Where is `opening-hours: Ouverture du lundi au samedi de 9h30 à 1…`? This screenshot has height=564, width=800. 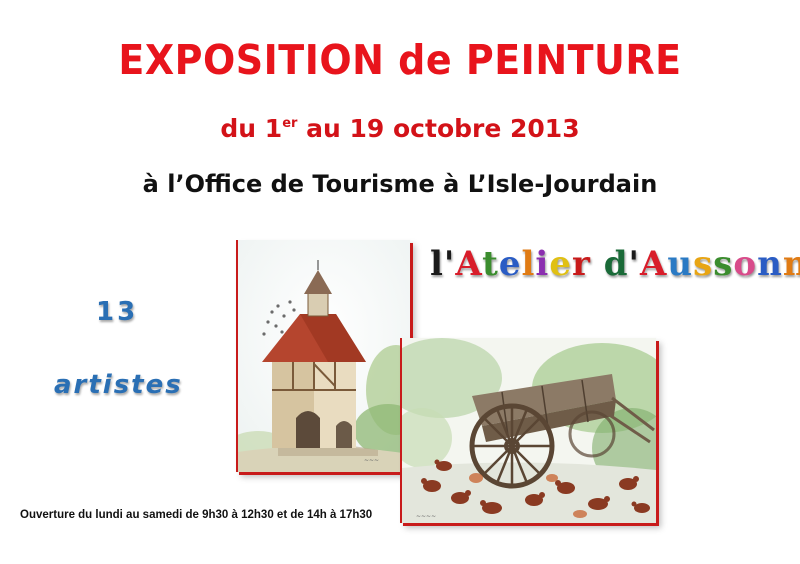
opening-hours: Ouverture du lundi au samedi de 9h30 à 1… is located at coordinates (196, 515).